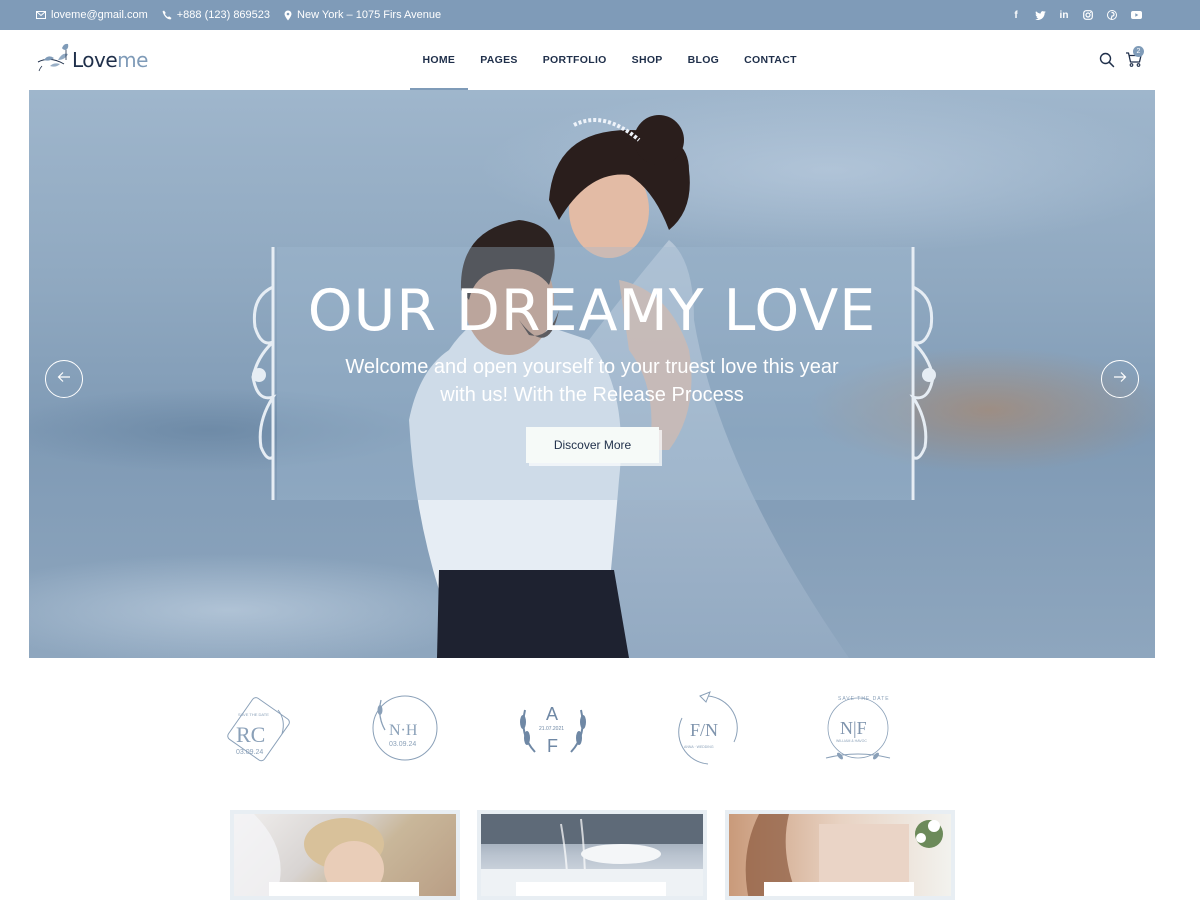  What do you see at coordinates (499, 60) in the screenshot?
I see `nav-pages: PAGES` at bounding box center [499, 60].